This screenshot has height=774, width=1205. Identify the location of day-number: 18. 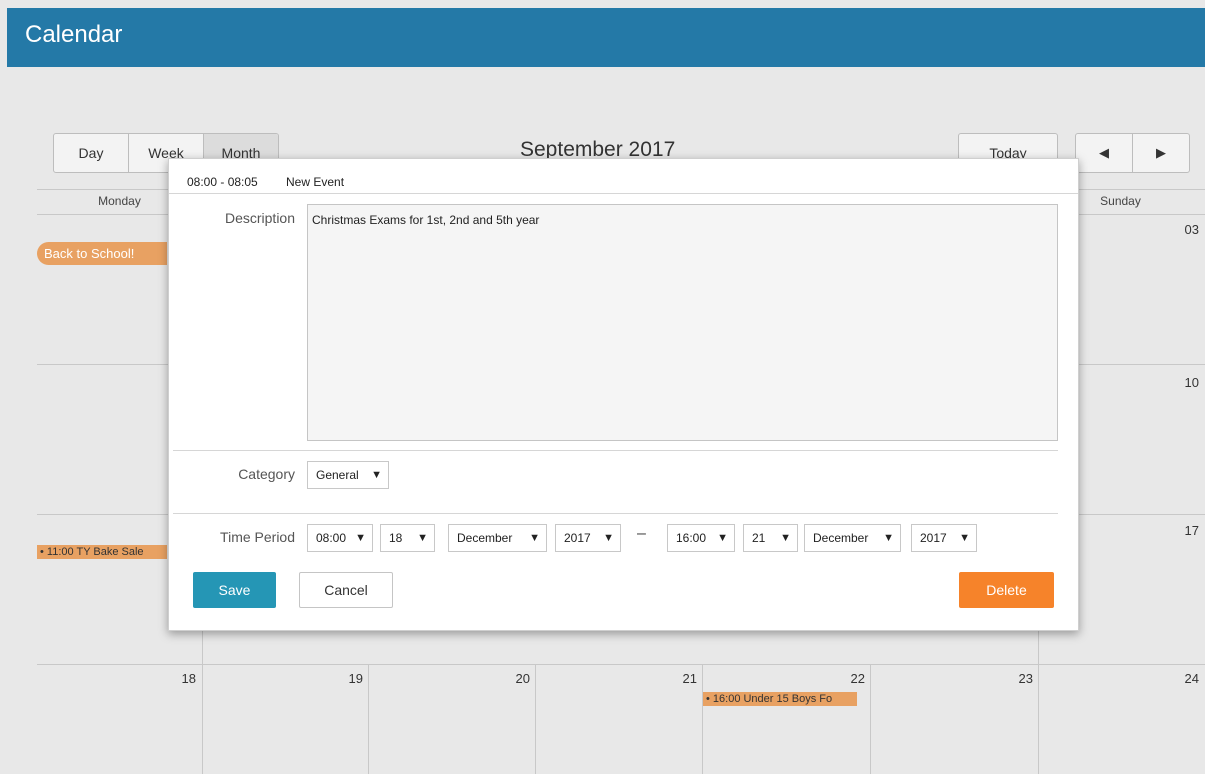
(181, 678).